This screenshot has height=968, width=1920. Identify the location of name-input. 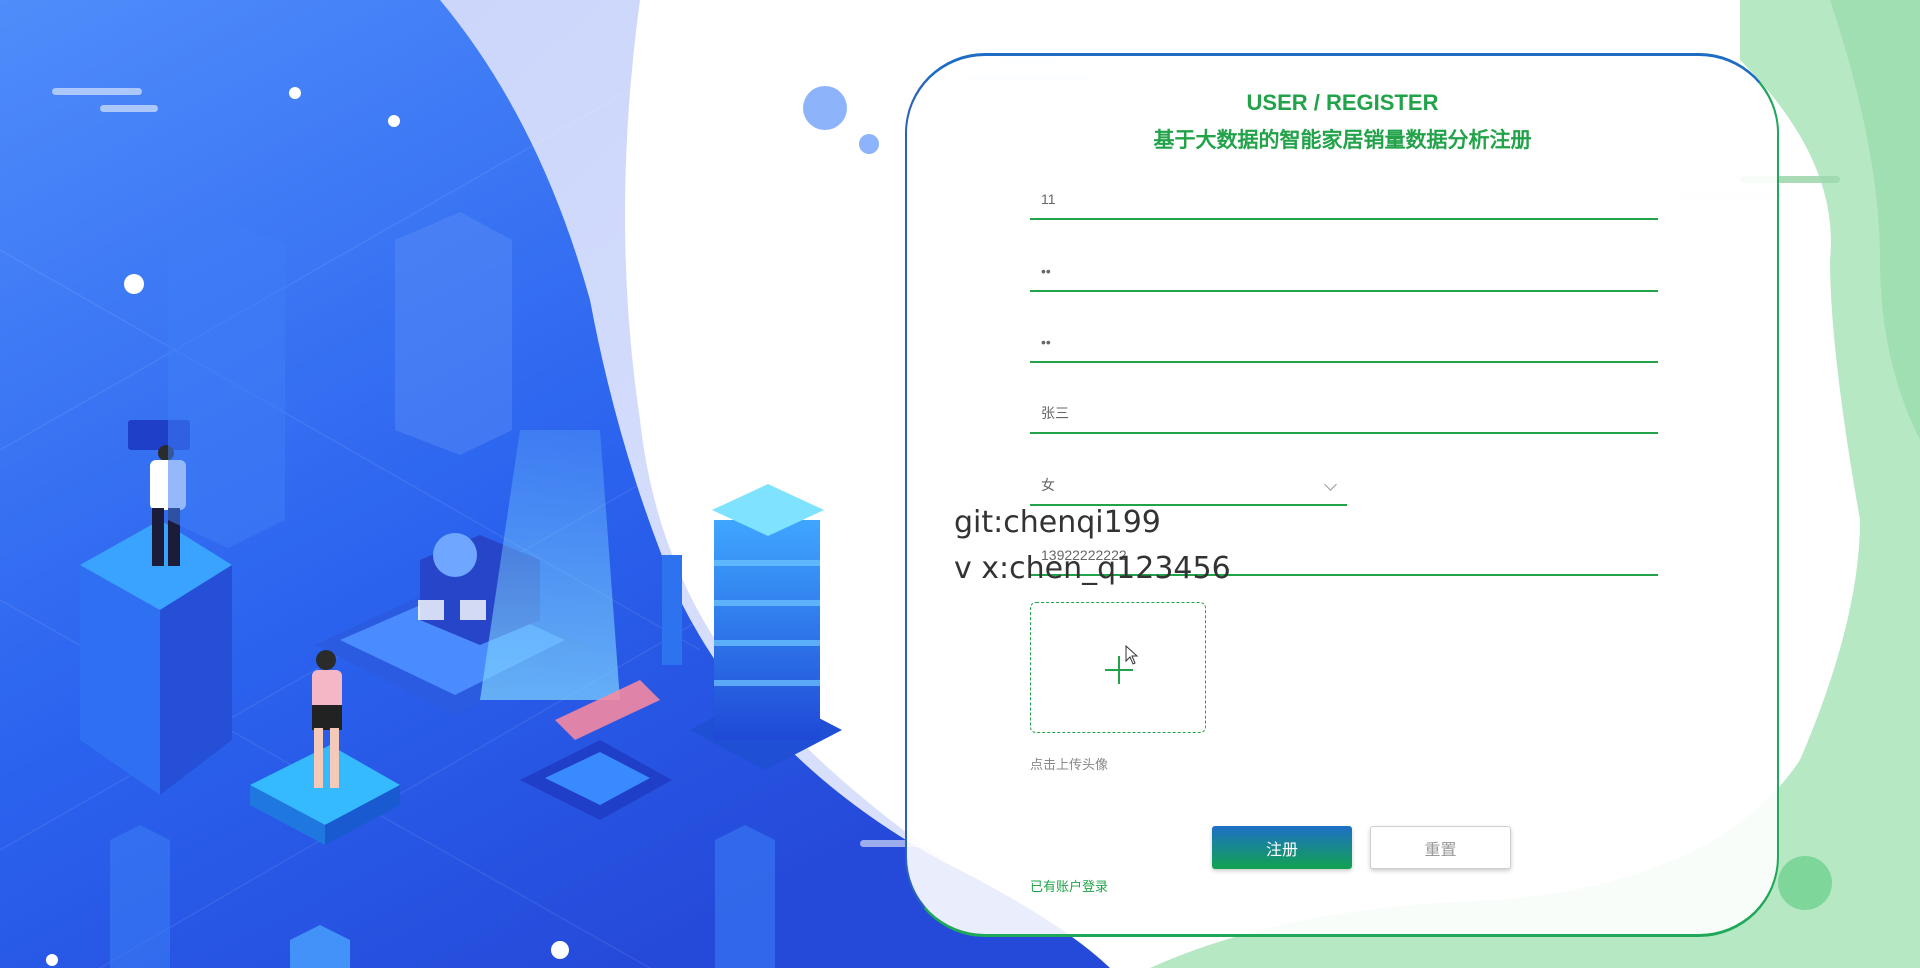
(1344, 413).